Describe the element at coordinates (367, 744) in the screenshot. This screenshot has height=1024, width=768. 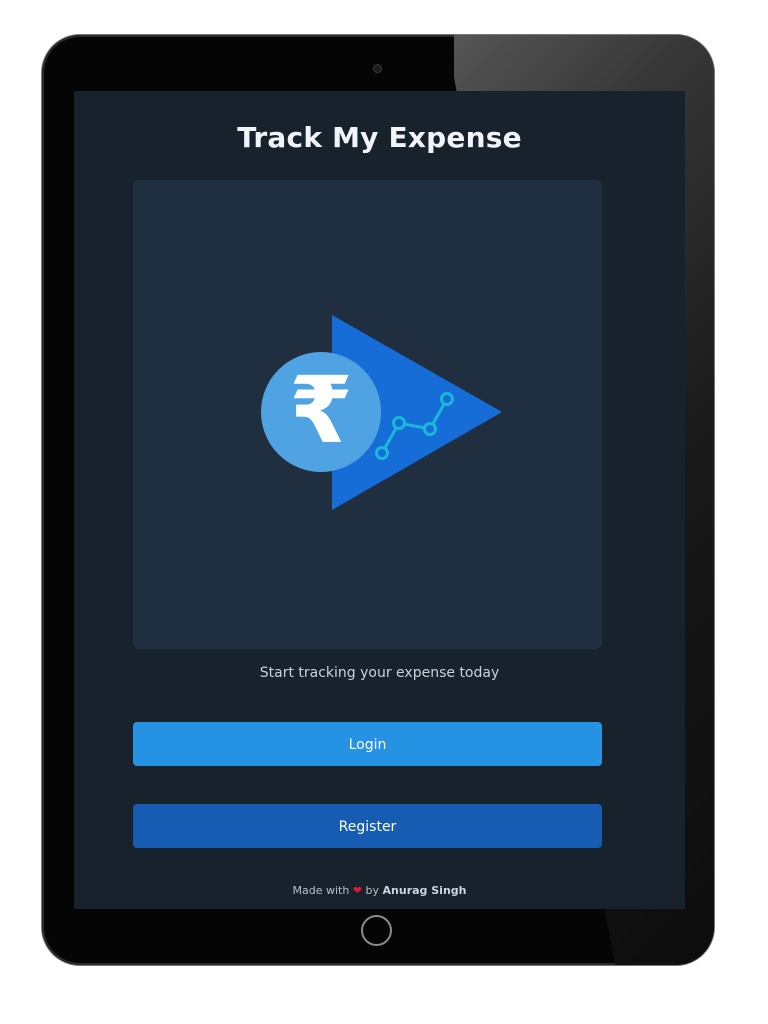
I see `login-button: Login` at that location.